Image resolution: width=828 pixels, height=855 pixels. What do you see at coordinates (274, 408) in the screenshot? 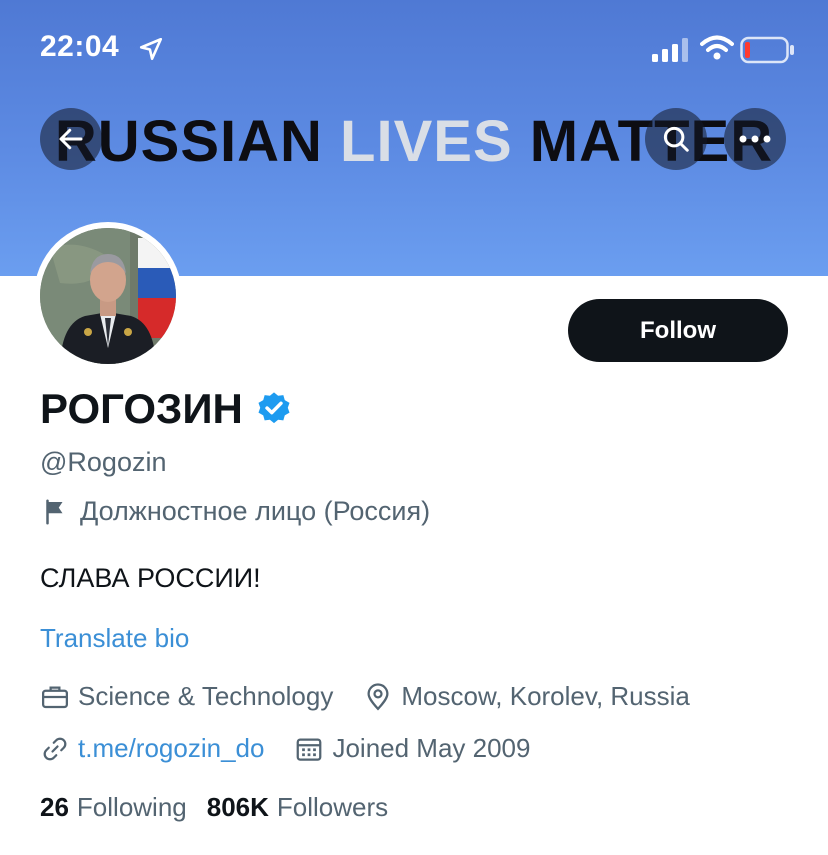
I see `verified-badge-icon` at bounding box center [274, 408].